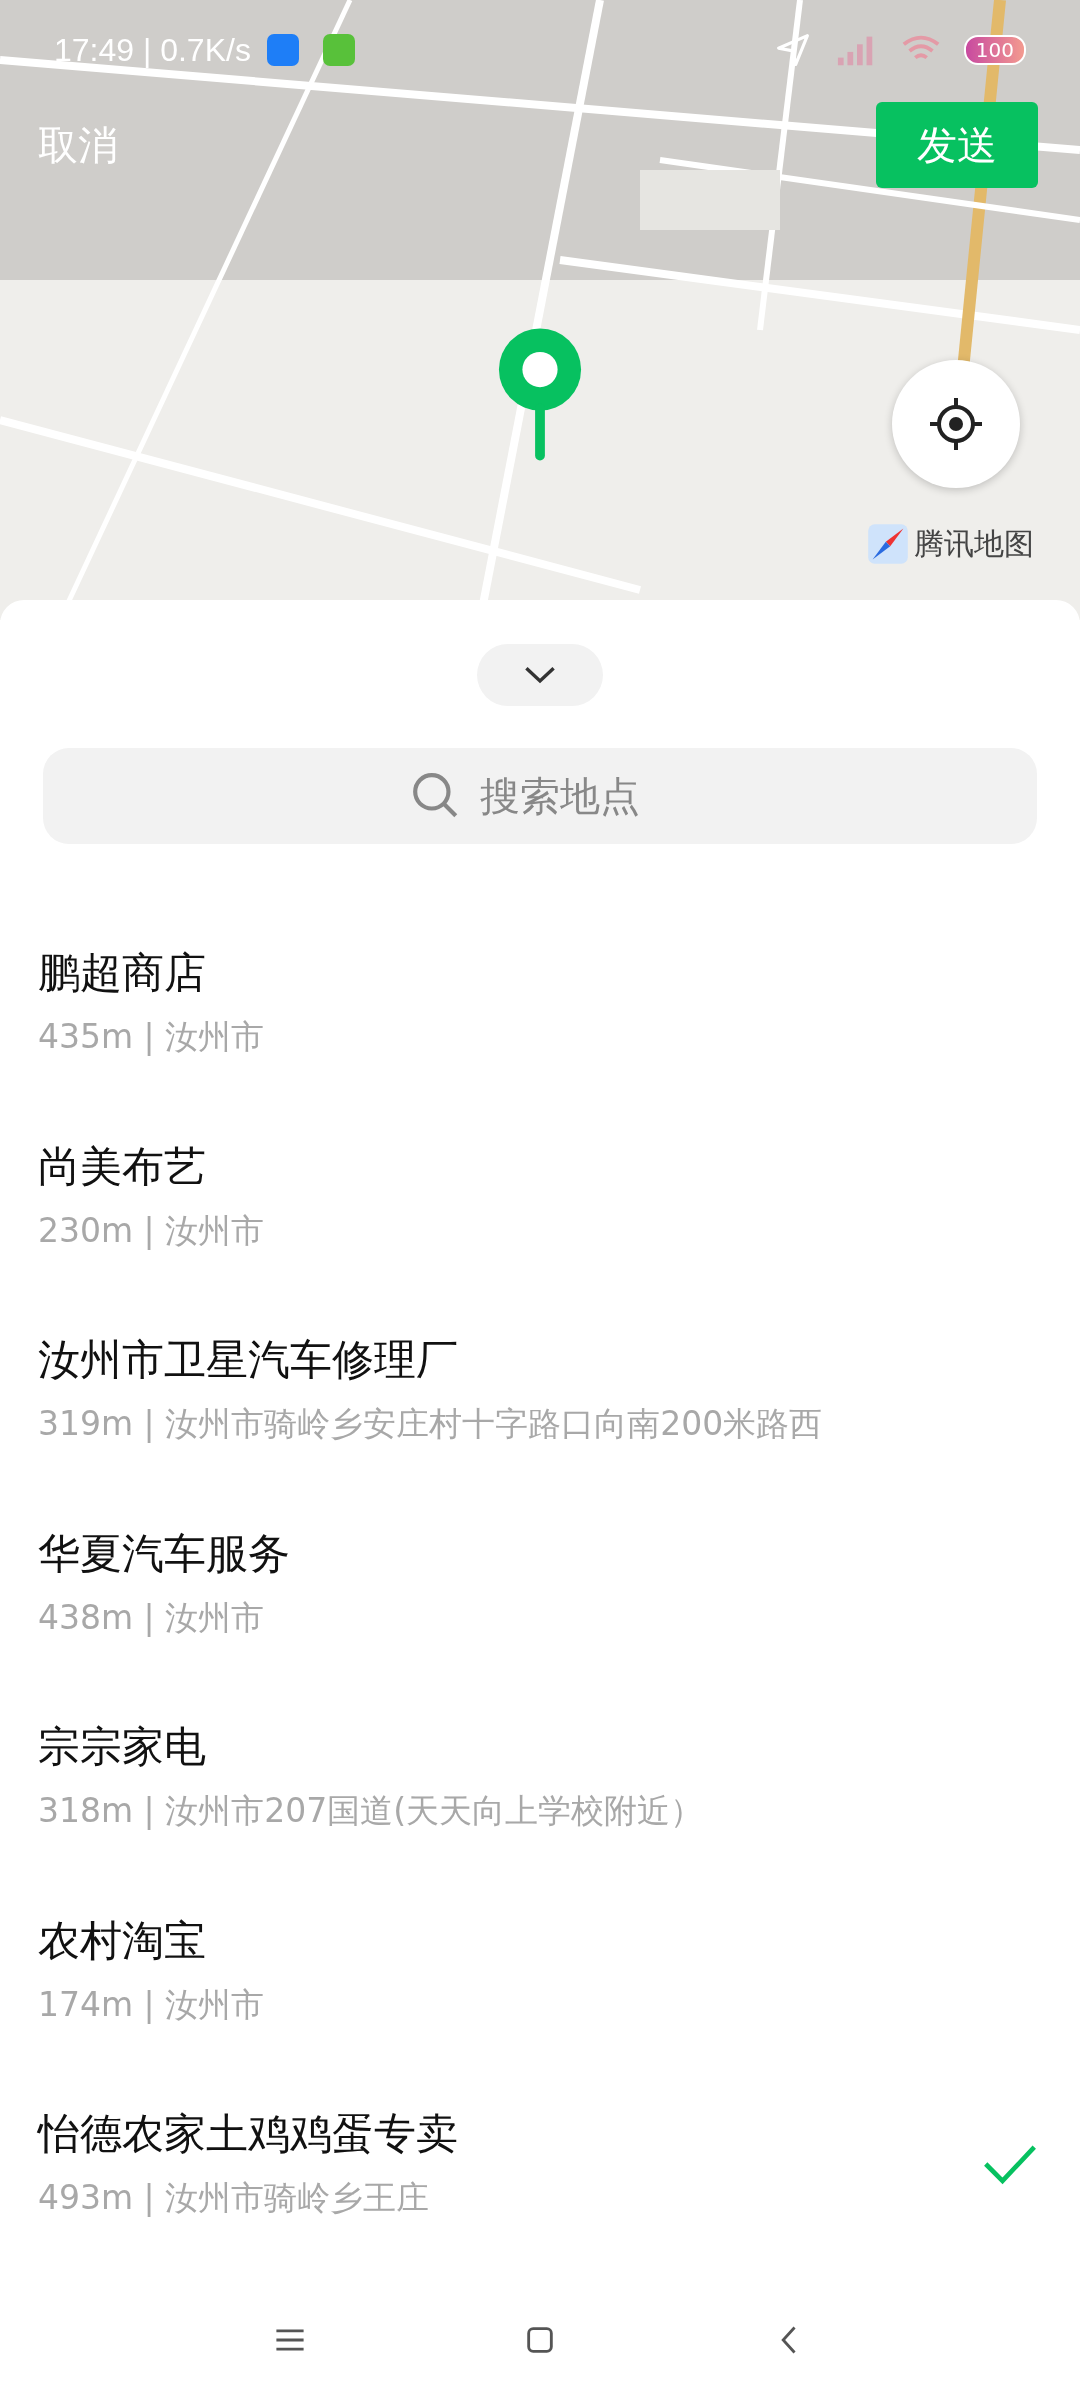 The image size is (1080, 2400). Describe the element at coordinates (888, 544) in the screenshot. I see `compass-logo-icon` at that location.